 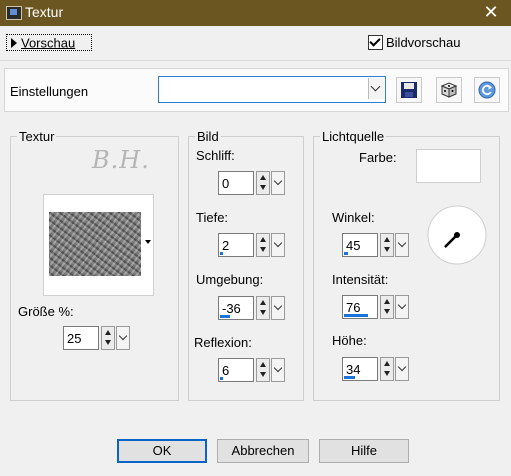 I want to click on settings-label: Einstellungen, so click(x=49, y=91).